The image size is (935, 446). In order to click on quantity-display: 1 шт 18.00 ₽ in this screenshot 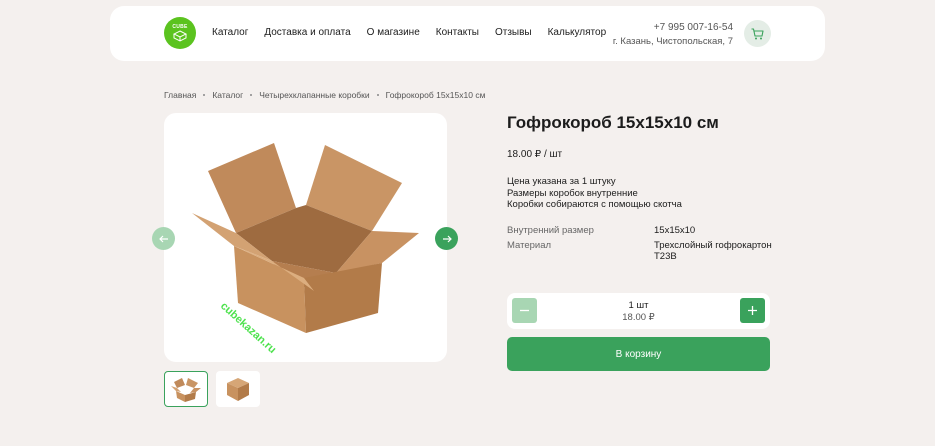, I will do `click(638, 311)`.